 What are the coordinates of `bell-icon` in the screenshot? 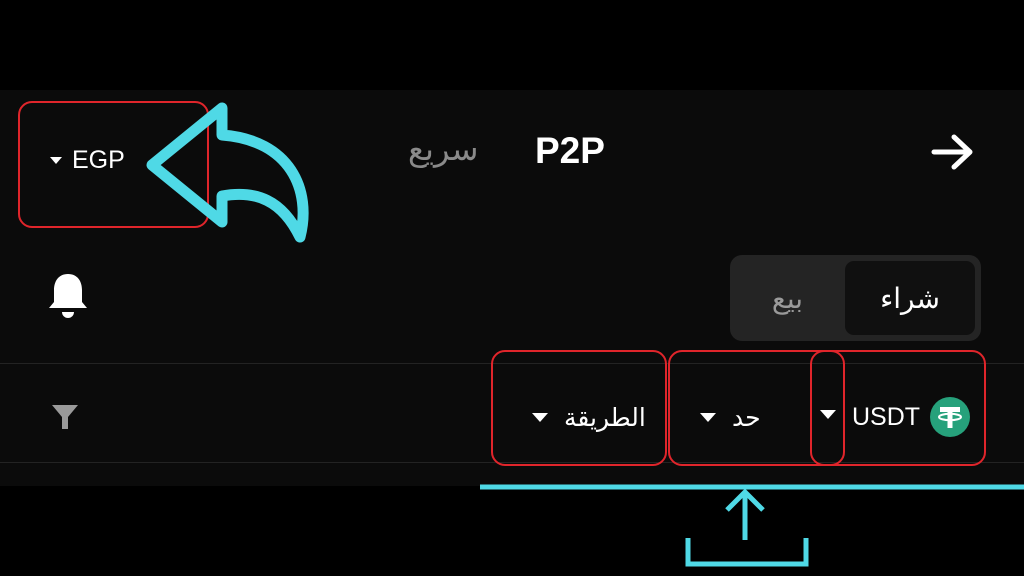 It's located at (68, 295).